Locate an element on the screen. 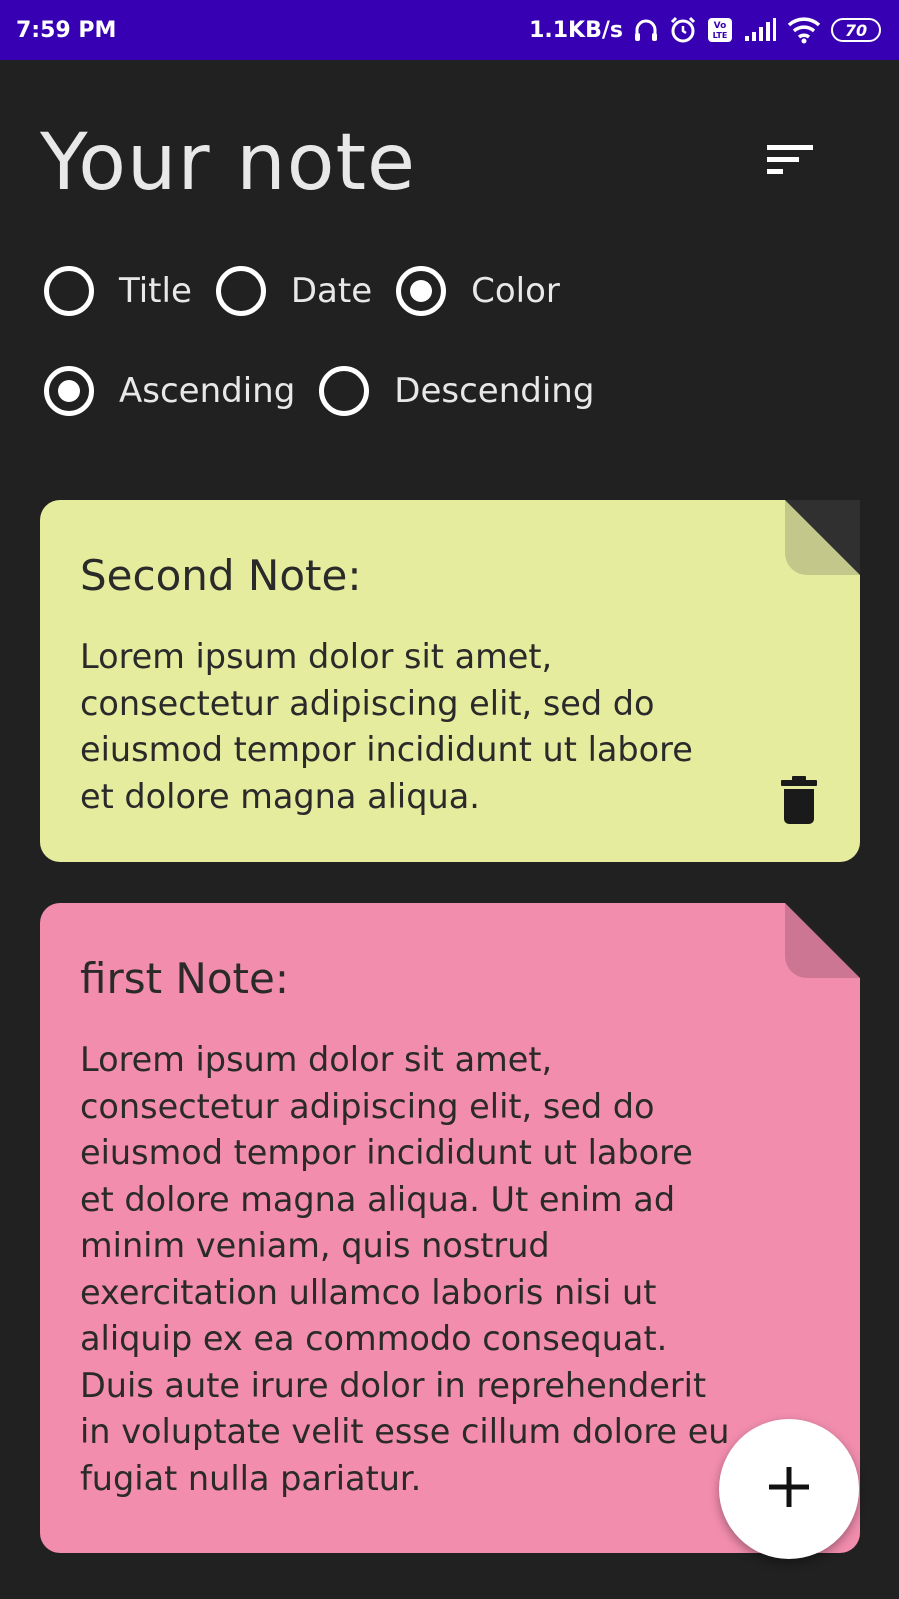  sort-icon is located at coordinates (790, 162).